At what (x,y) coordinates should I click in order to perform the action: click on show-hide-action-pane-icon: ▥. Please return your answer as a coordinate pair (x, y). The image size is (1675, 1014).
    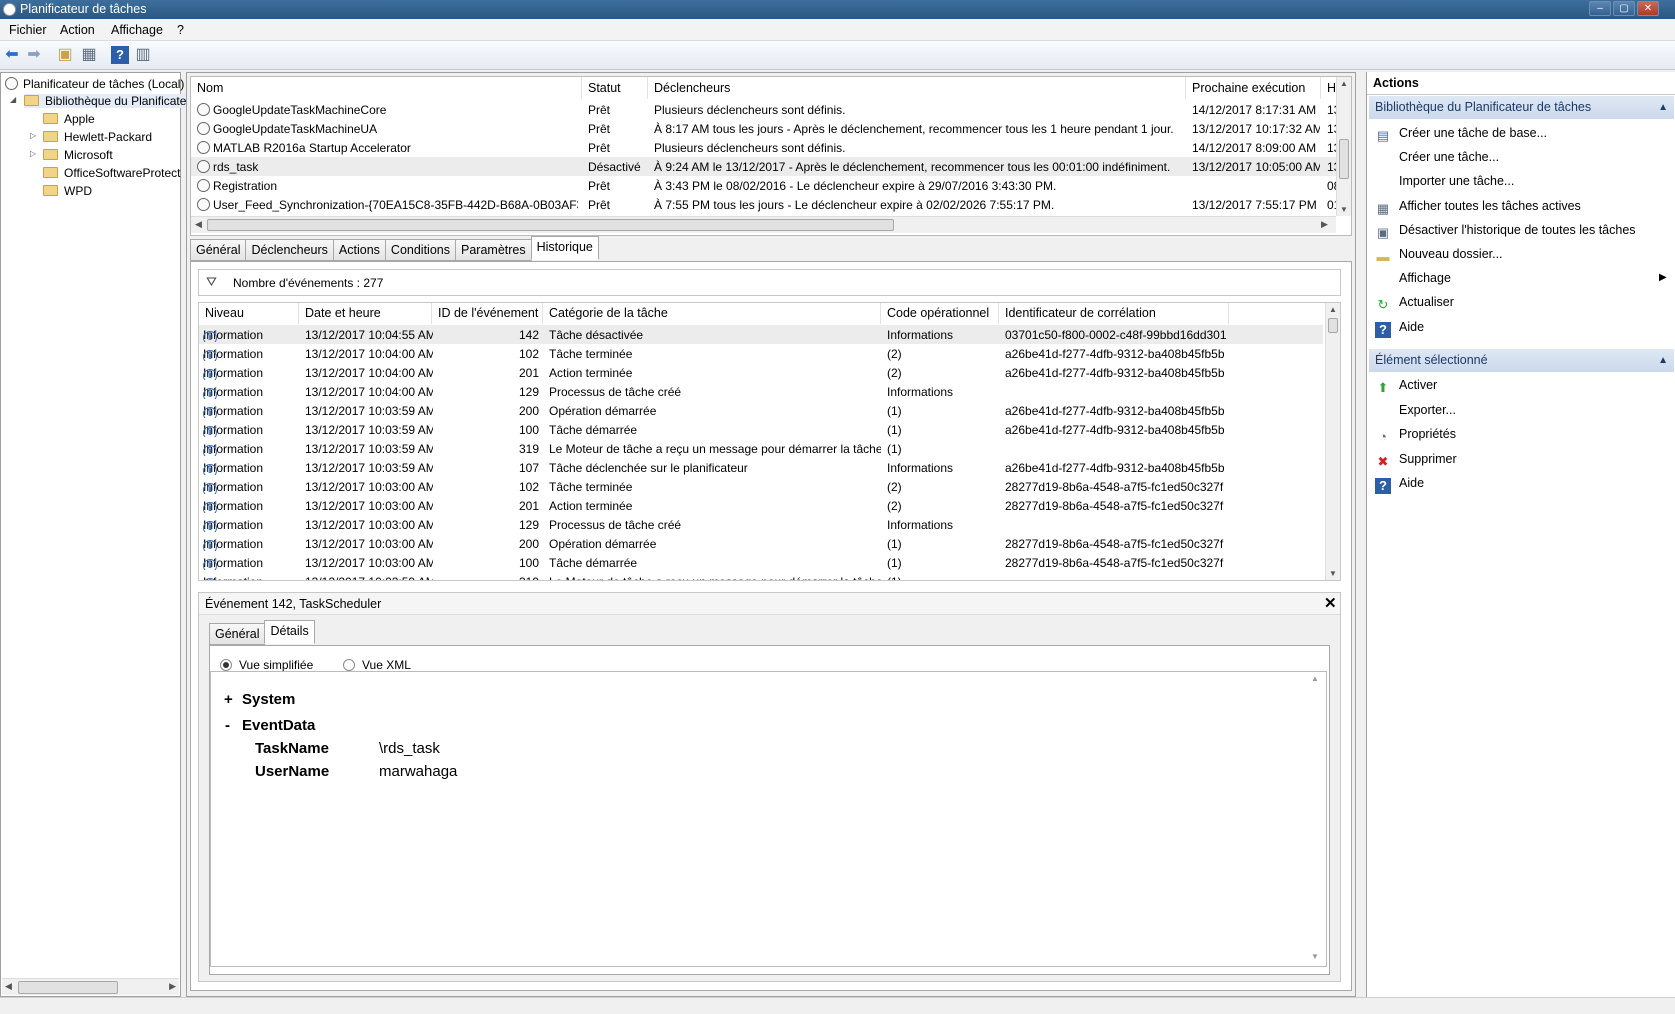
    Looking at the image, I should click on (143, 55).